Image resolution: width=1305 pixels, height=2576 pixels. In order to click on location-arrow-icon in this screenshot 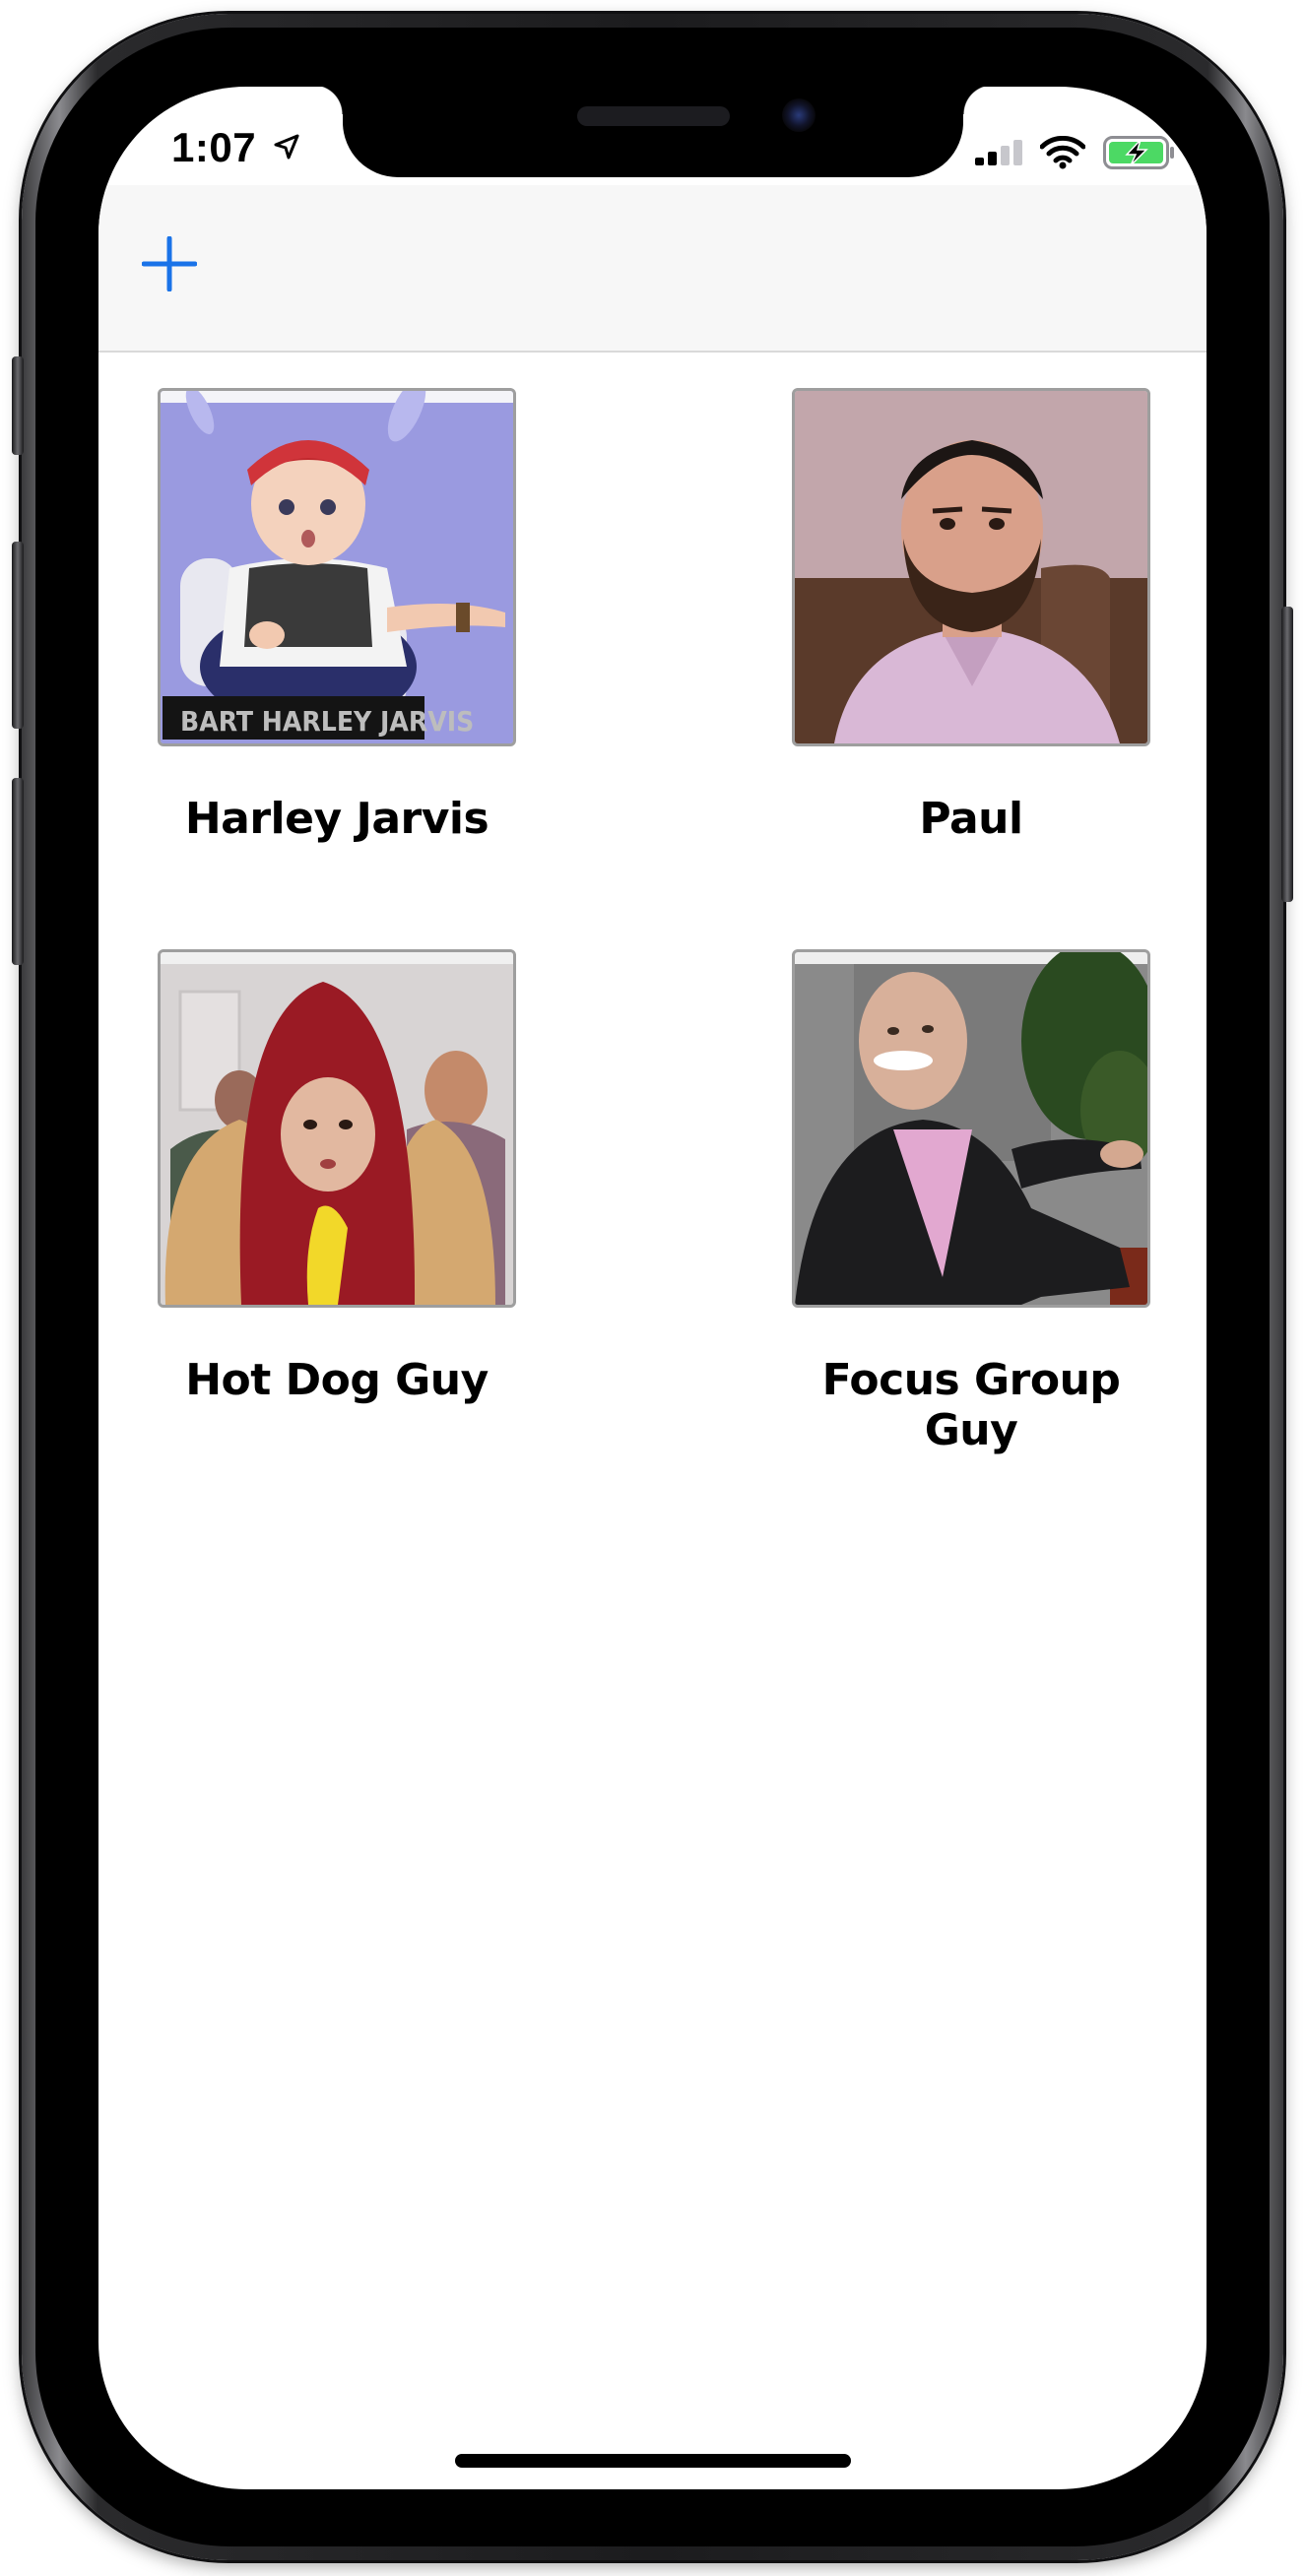, I will do `click(286, 147)`.